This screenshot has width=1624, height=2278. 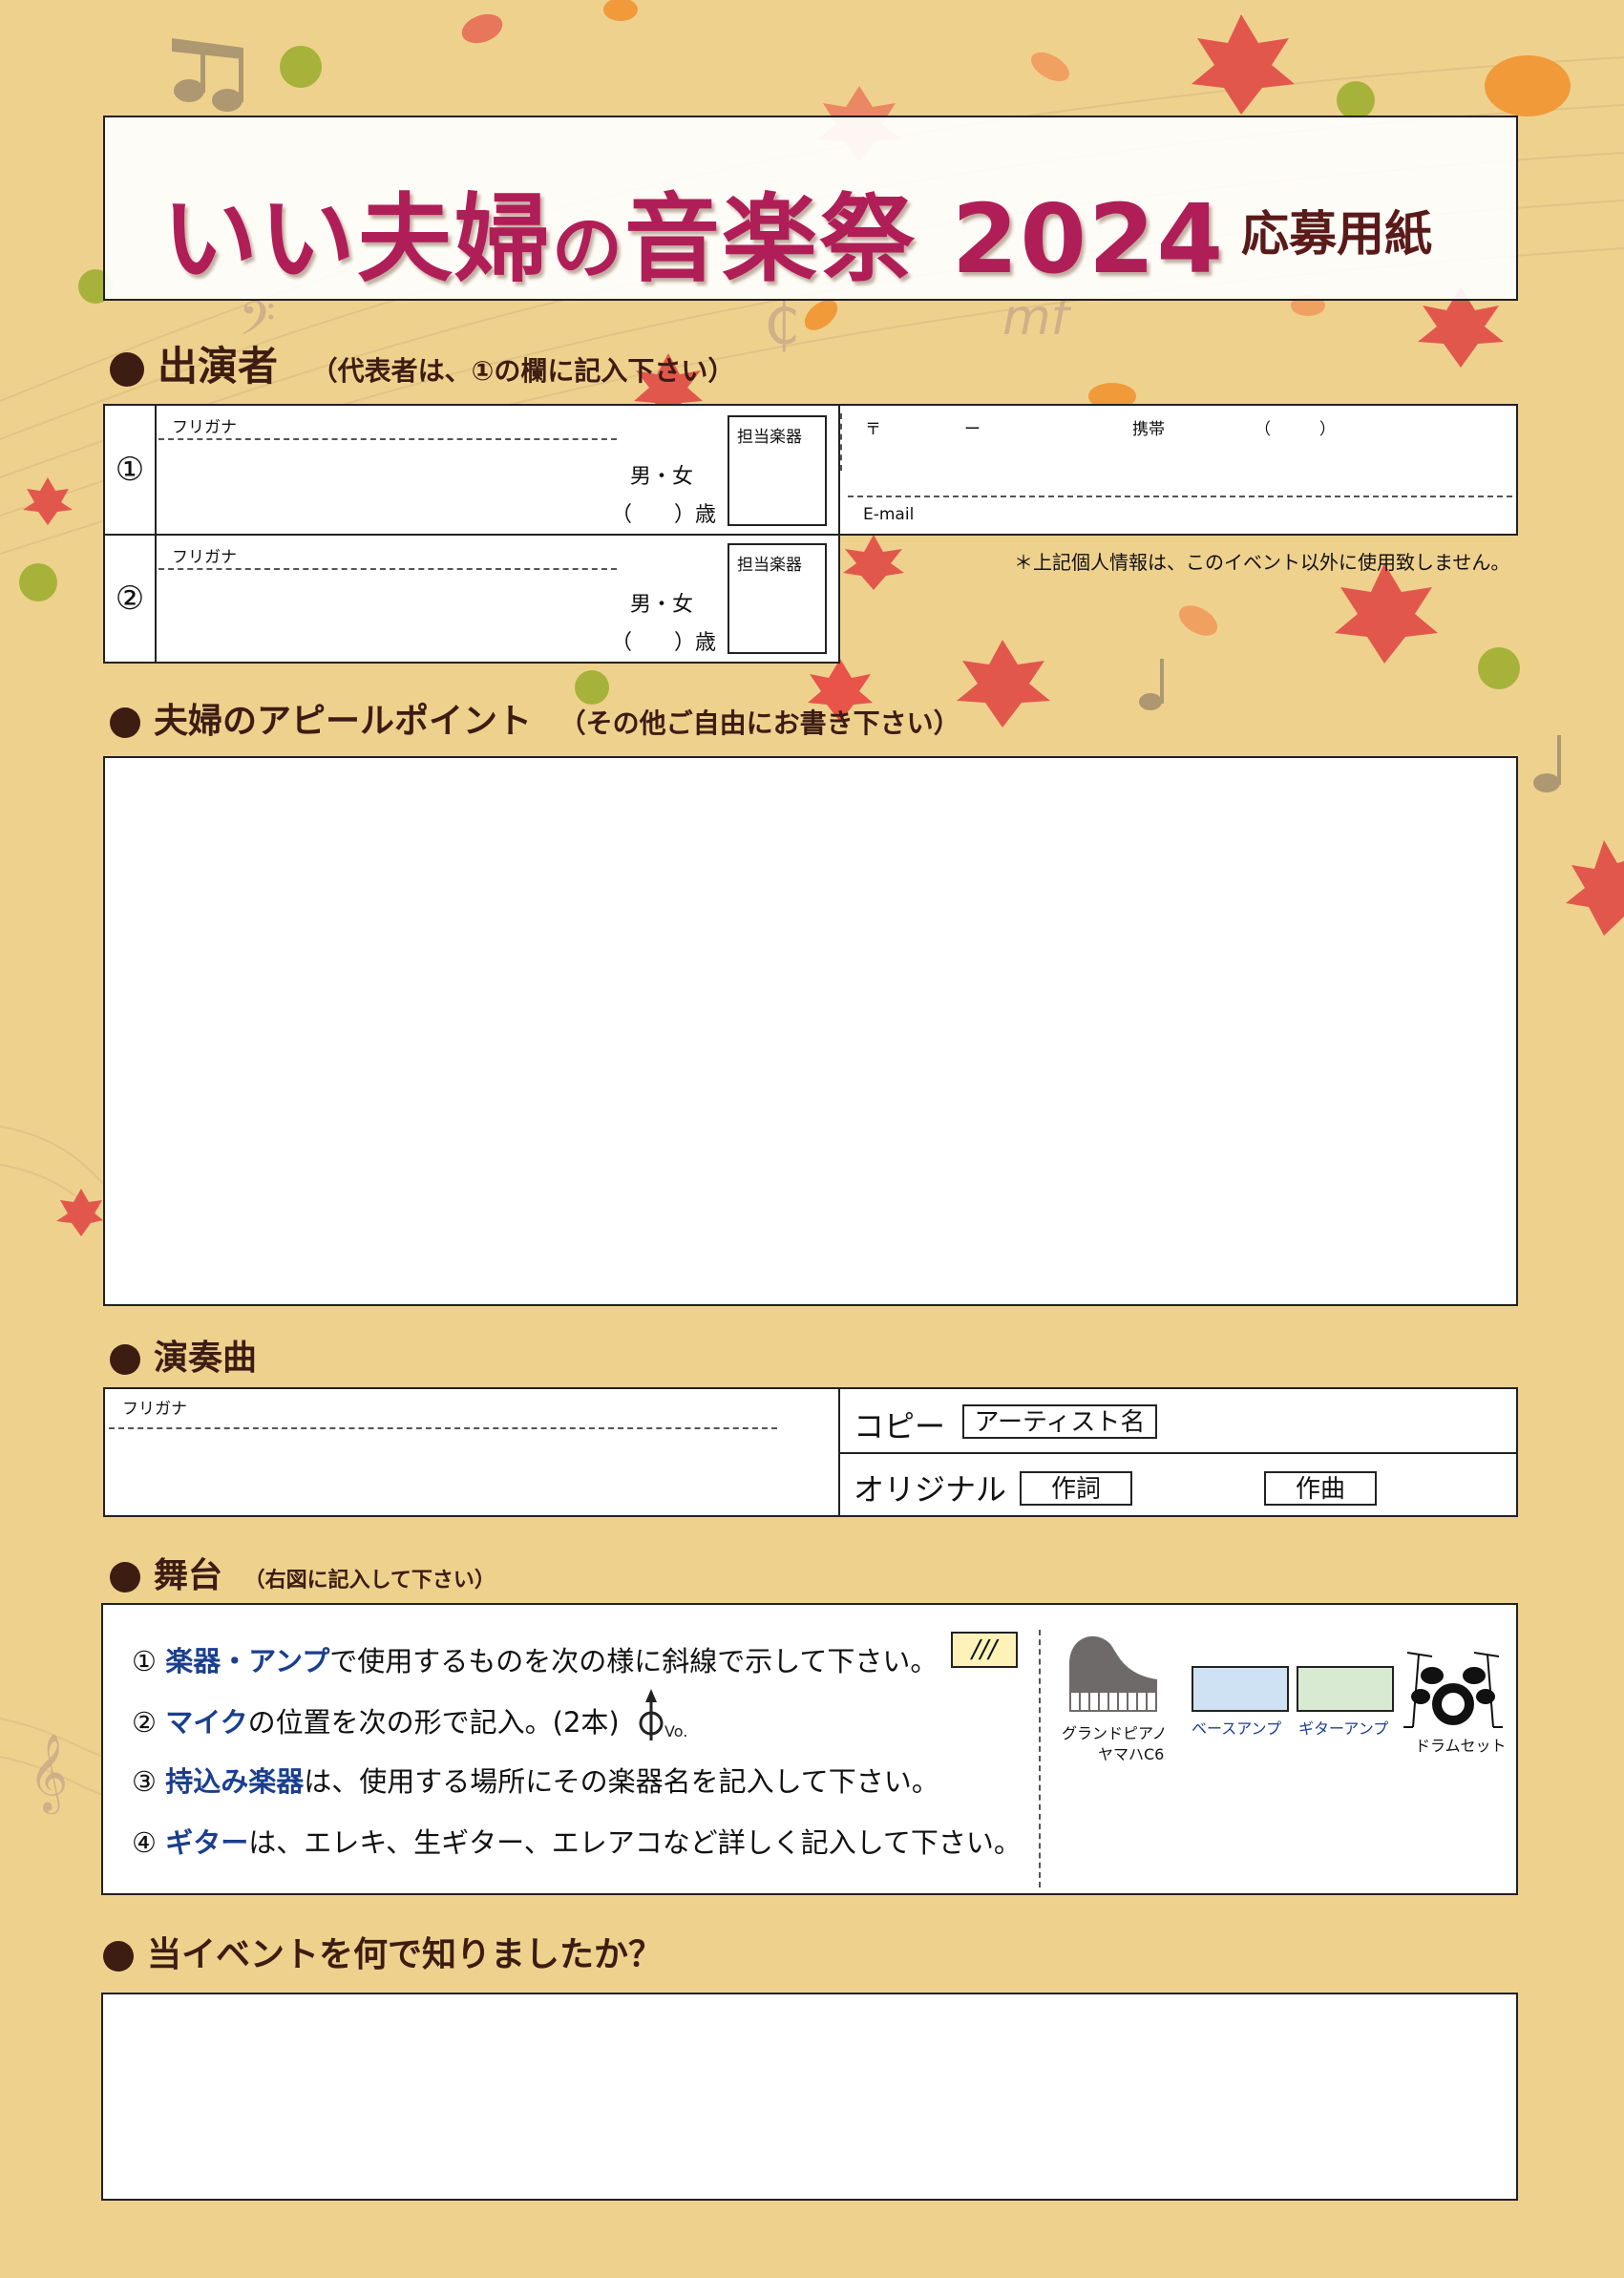 I want to click on stage-divider, so click(x=1040, y=1759).